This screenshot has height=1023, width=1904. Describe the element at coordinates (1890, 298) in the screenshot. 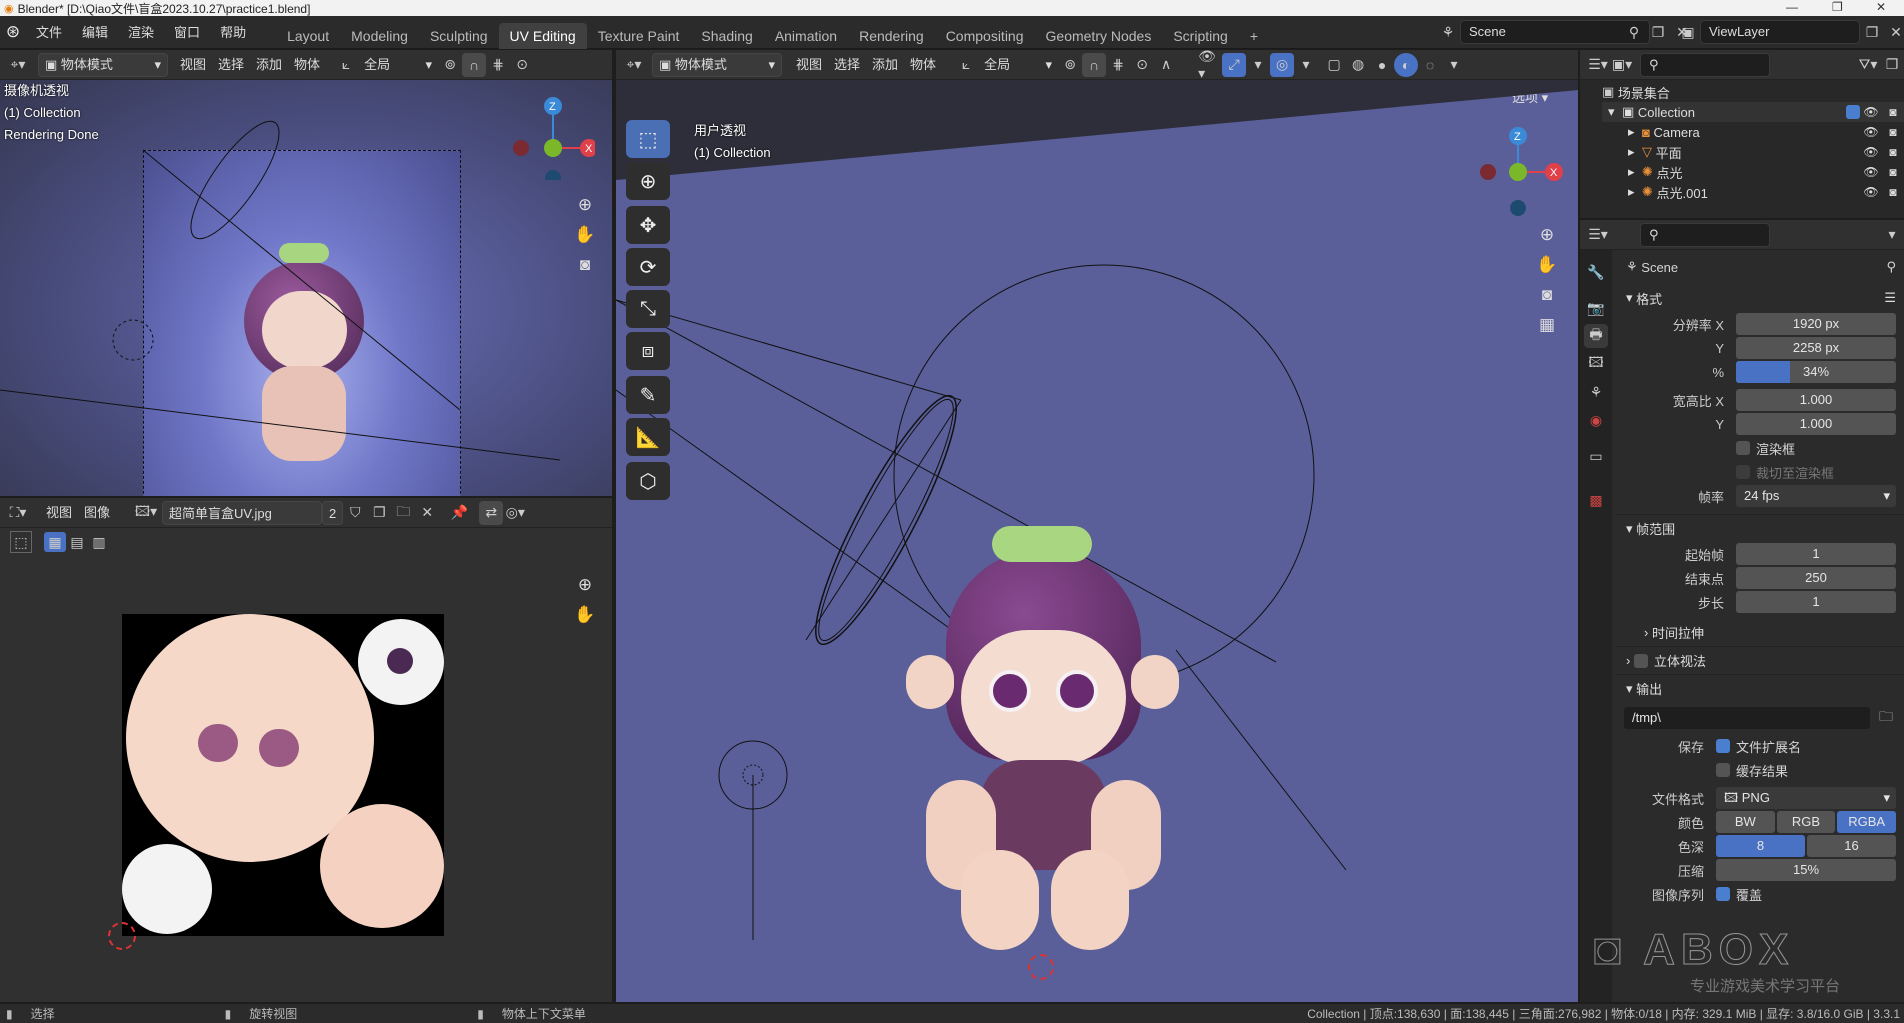

I see `presets-icon: ☰` at that location.